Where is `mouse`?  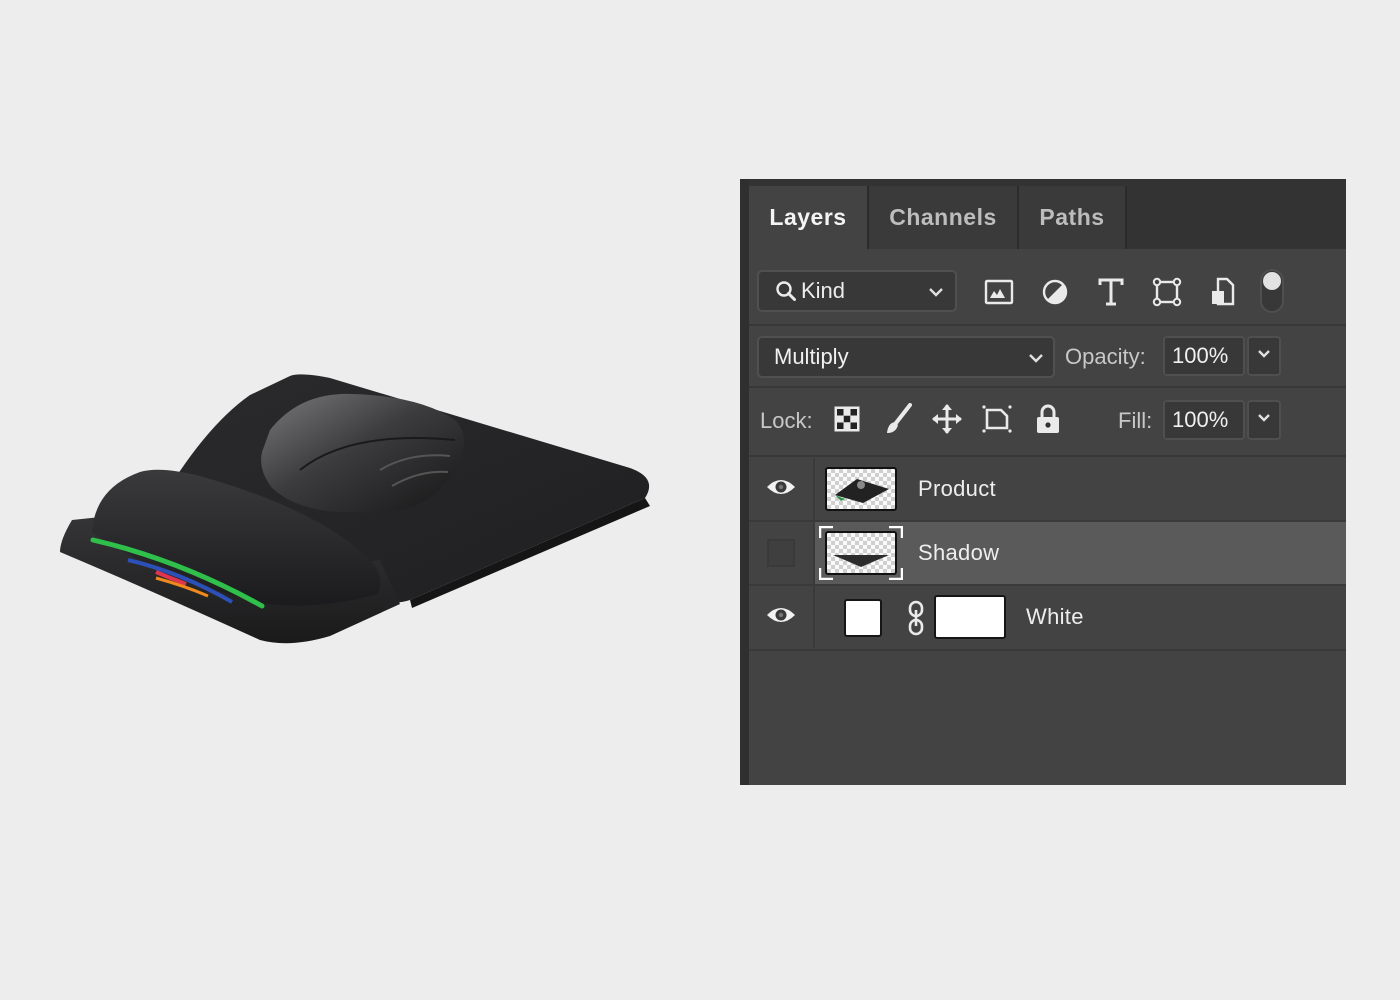 mouse is located at coordinates (362, 453).